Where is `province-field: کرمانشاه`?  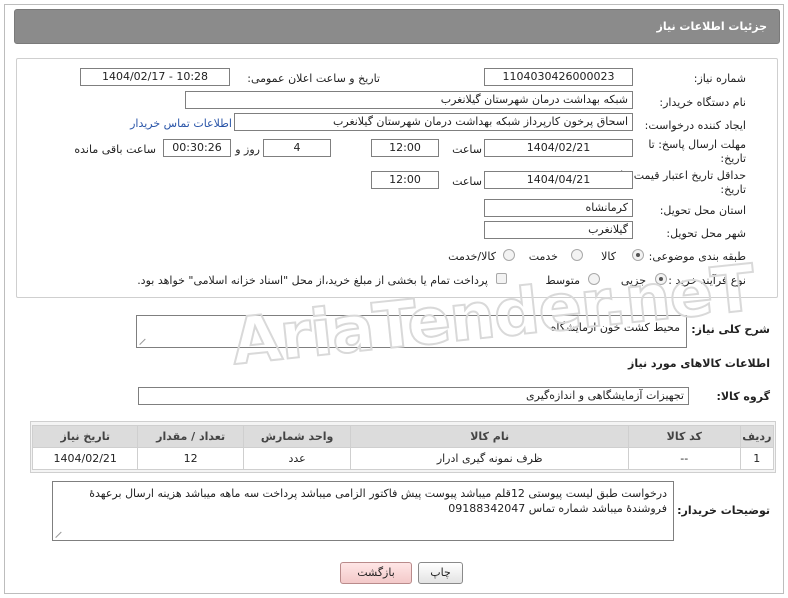
province-field: کرمانشاه is located at coordinates (558, 208).